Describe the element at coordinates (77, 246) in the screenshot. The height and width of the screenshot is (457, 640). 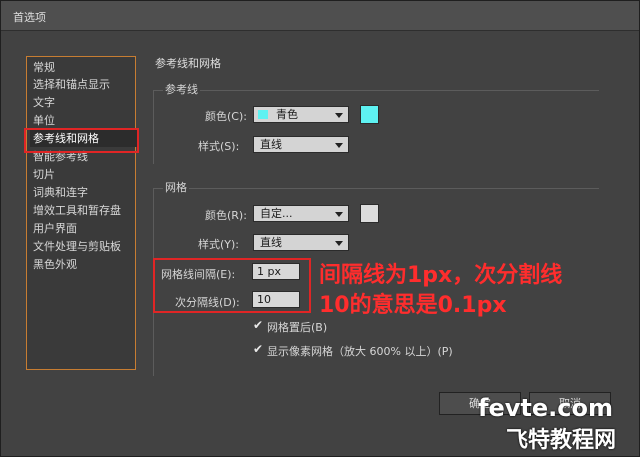
I see `sidebar-item-file-clipboard: 文件处理与剪贴板` at that location.